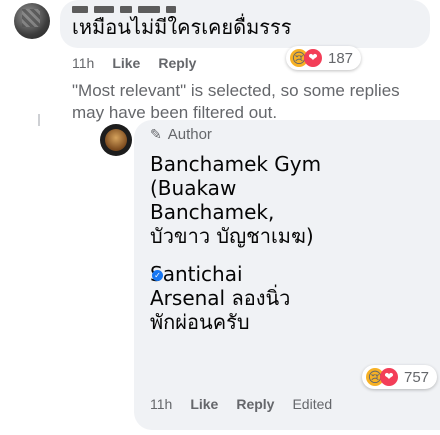  I want to click on comment-text: เหมือนไม่มีใครเคยดื่มรรร, so click(182, 27).